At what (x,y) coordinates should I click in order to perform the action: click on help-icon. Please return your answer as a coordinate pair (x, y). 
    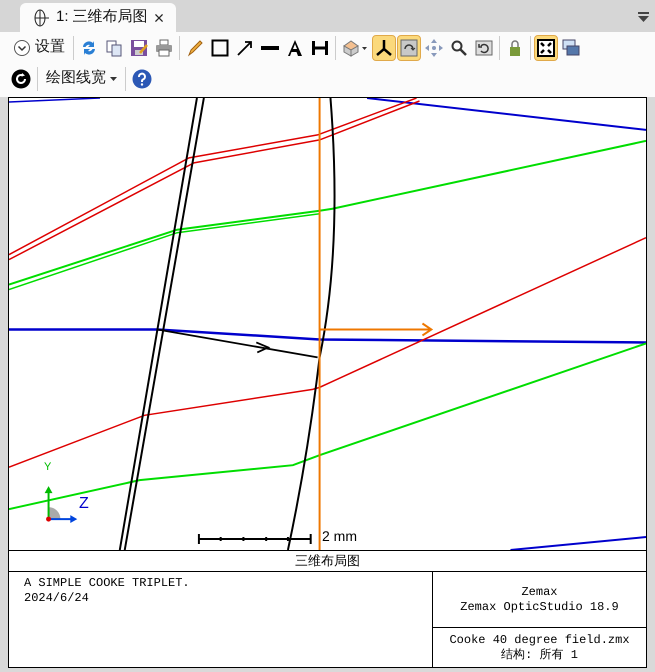
    Looking at the image, I should click on (142, 78).